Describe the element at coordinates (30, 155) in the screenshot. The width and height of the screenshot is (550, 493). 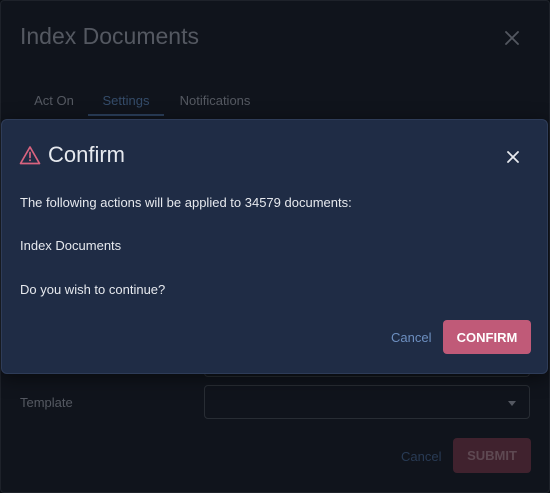
I see `warning-triangle-icon` at that location.